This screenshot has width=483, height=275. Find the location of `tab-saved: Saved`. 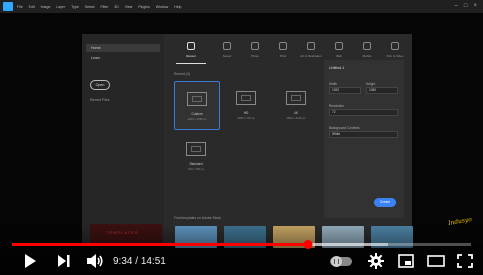

tab-saved: Saved is located at coordinates (227, 51).